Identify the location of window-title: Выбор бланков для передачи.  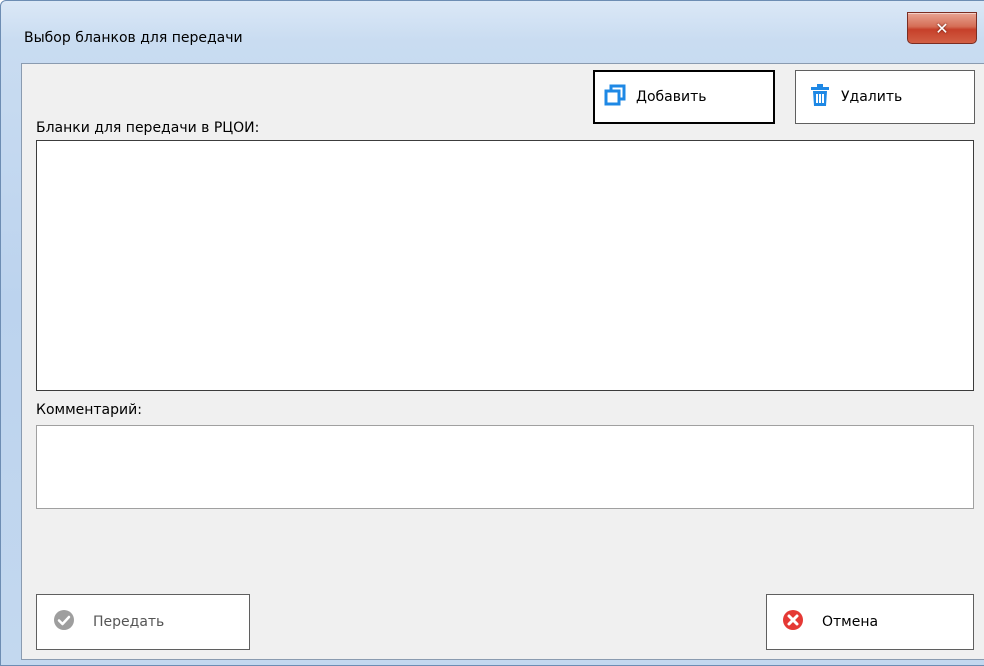
(133, 38).